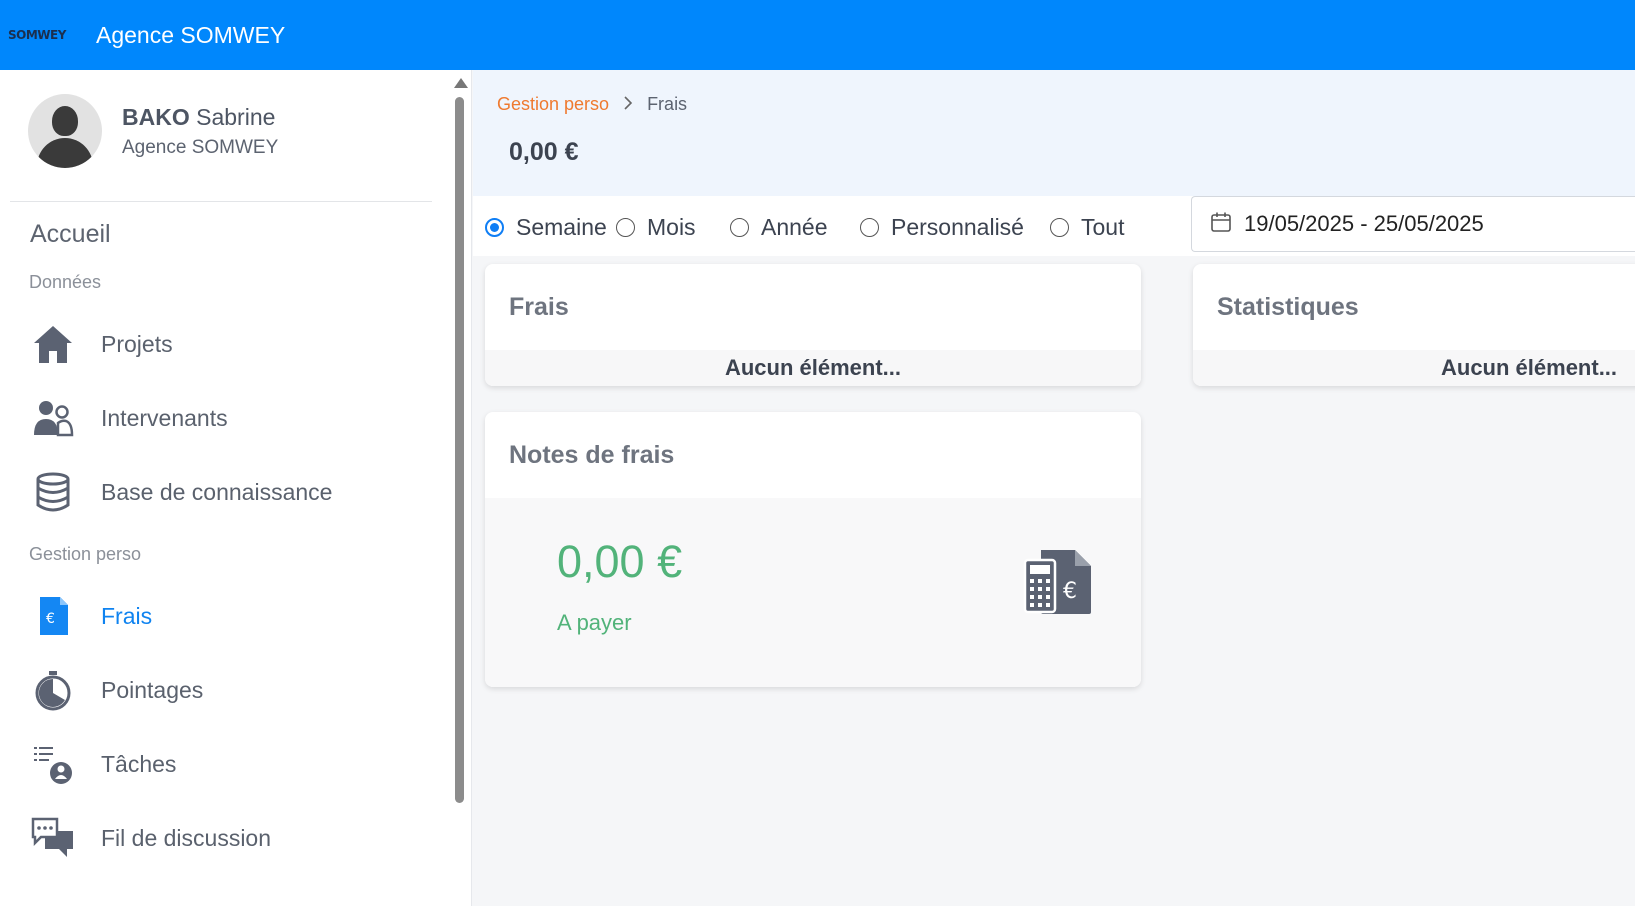  What do you see at coordinates (186, 837) in the screenshot?
I see `sidebar-item-label: Fil de discussion` at bounding box center [186, 837].